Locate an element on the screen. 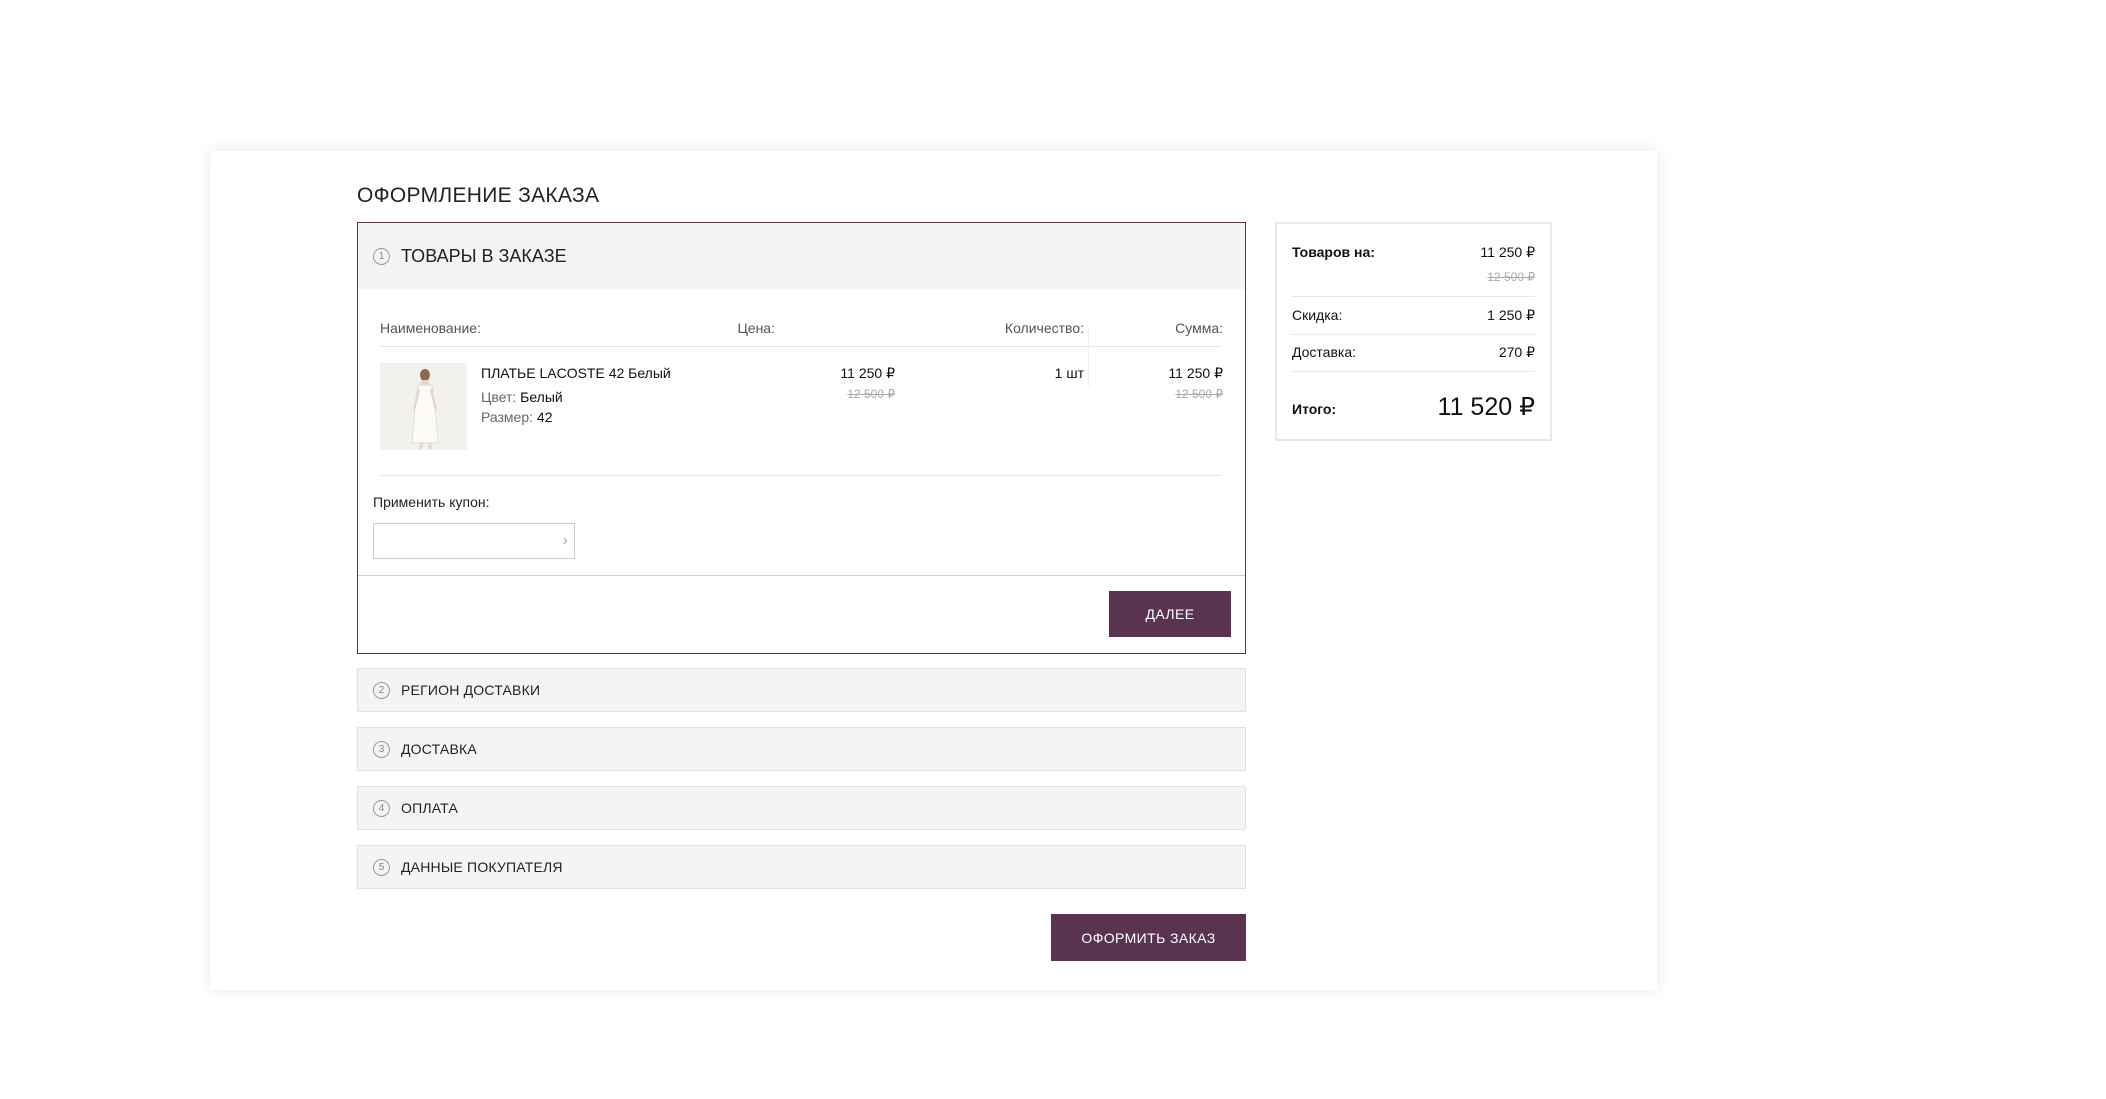 The height and width of the screenshot is (1099, 2106). coupon-input is located at coordinates (474, 541).